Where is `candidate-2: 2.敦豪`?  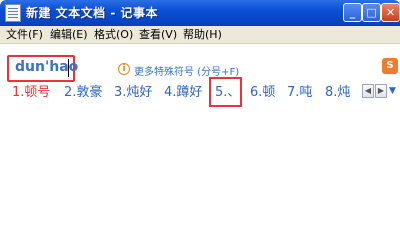
candidate-2: 2.敦豪 is located at coordinates (83, 93).